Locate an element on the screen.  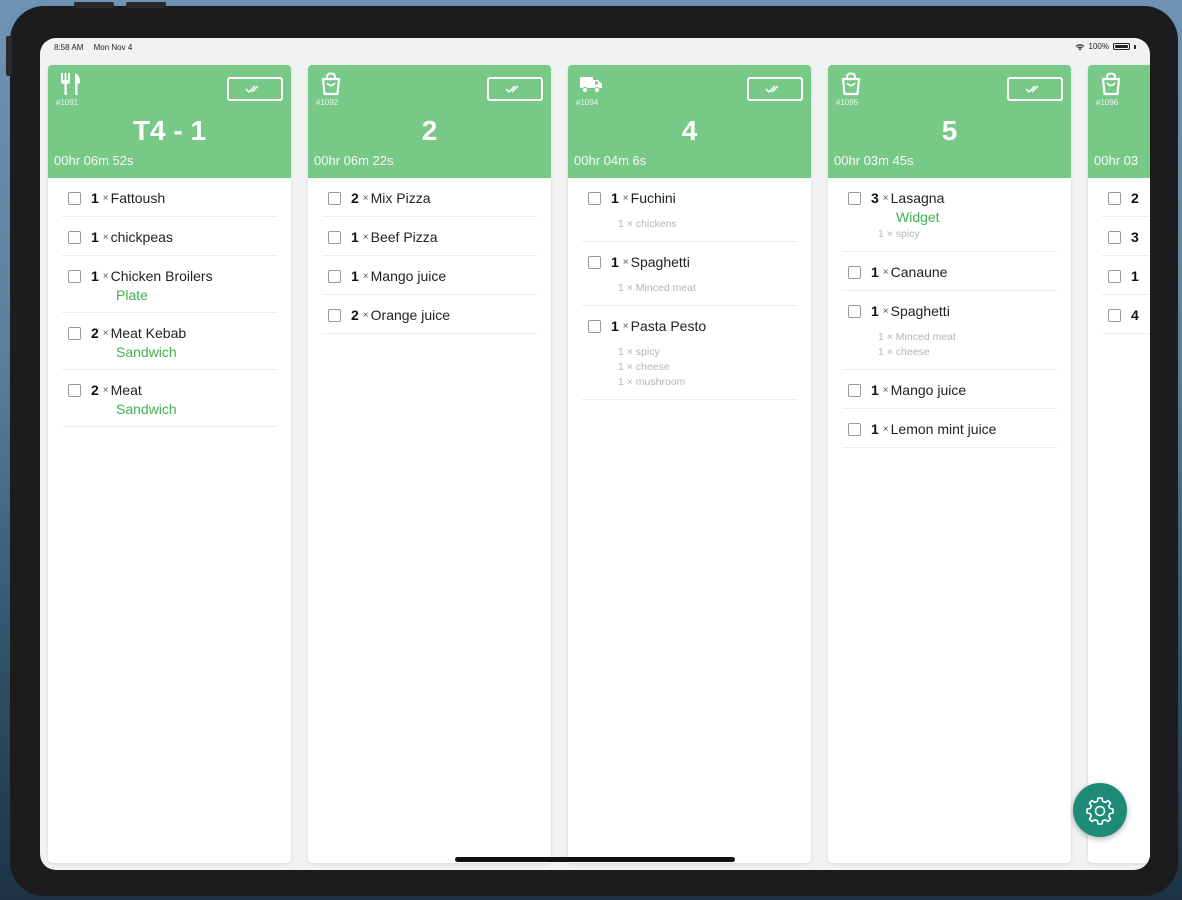
order-card-partial: #1096 00hr 03 2 3 1 4 is located at coordinates (1119, 464).